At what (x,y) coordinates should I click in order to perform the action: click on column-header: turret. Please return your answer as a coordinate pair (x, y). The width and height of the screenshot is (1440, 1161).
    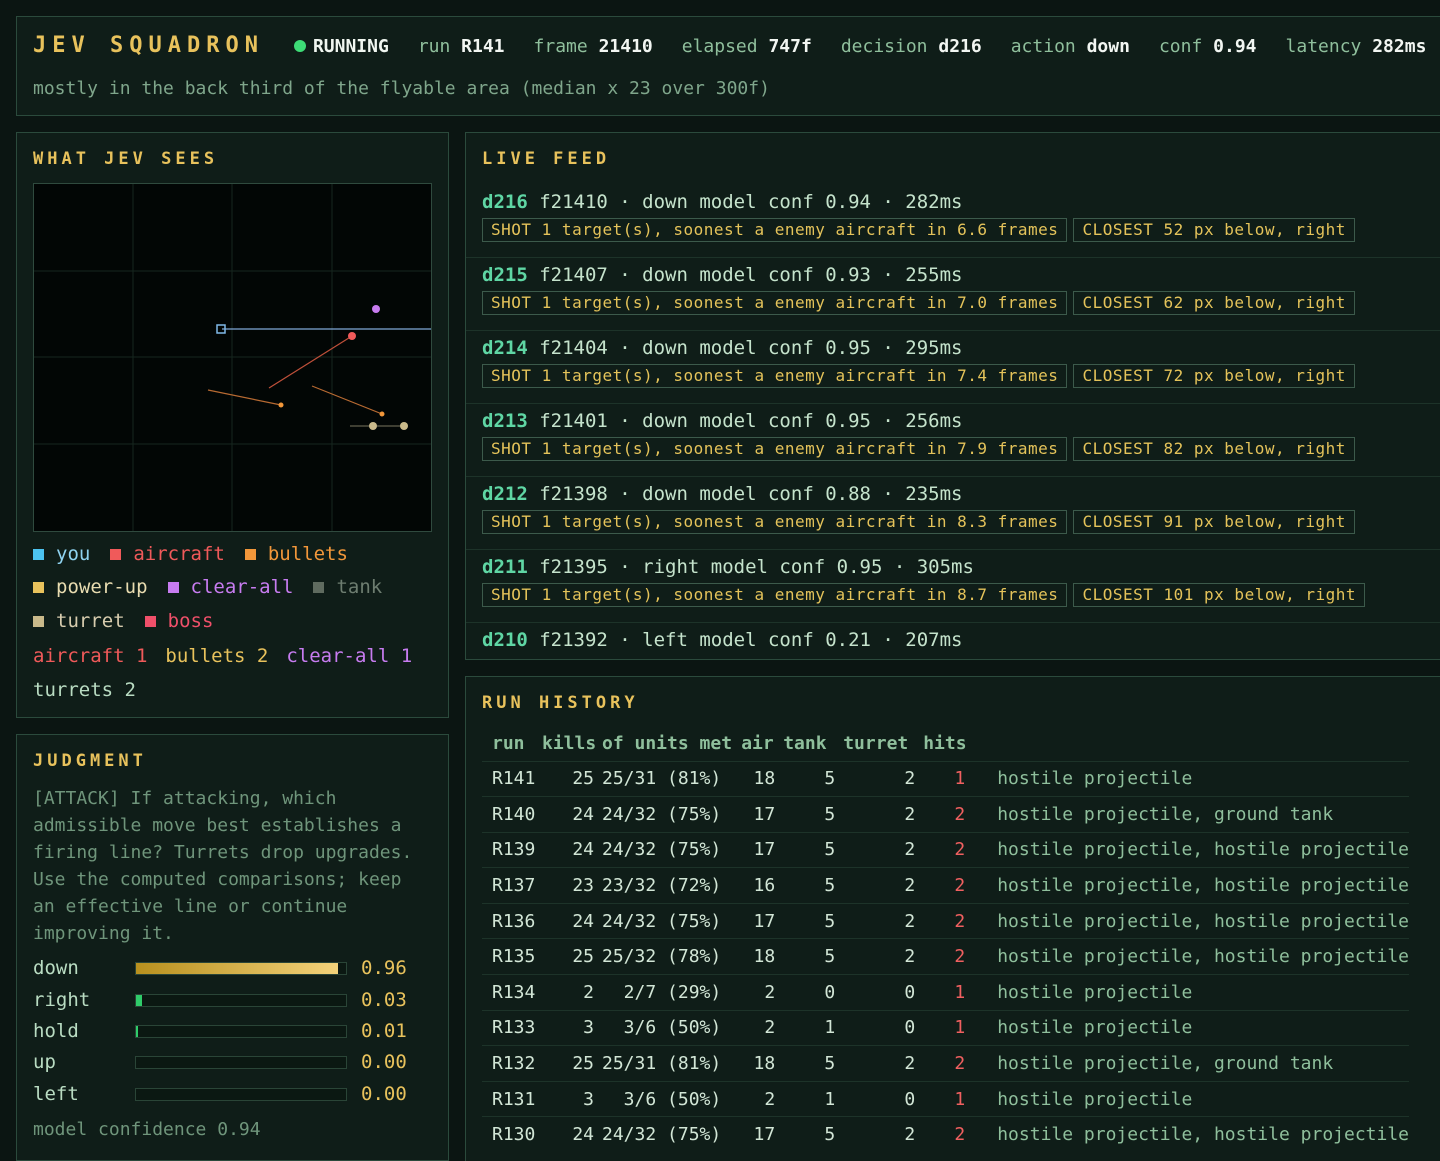
    Looking at the image, I should click on (876, 744).